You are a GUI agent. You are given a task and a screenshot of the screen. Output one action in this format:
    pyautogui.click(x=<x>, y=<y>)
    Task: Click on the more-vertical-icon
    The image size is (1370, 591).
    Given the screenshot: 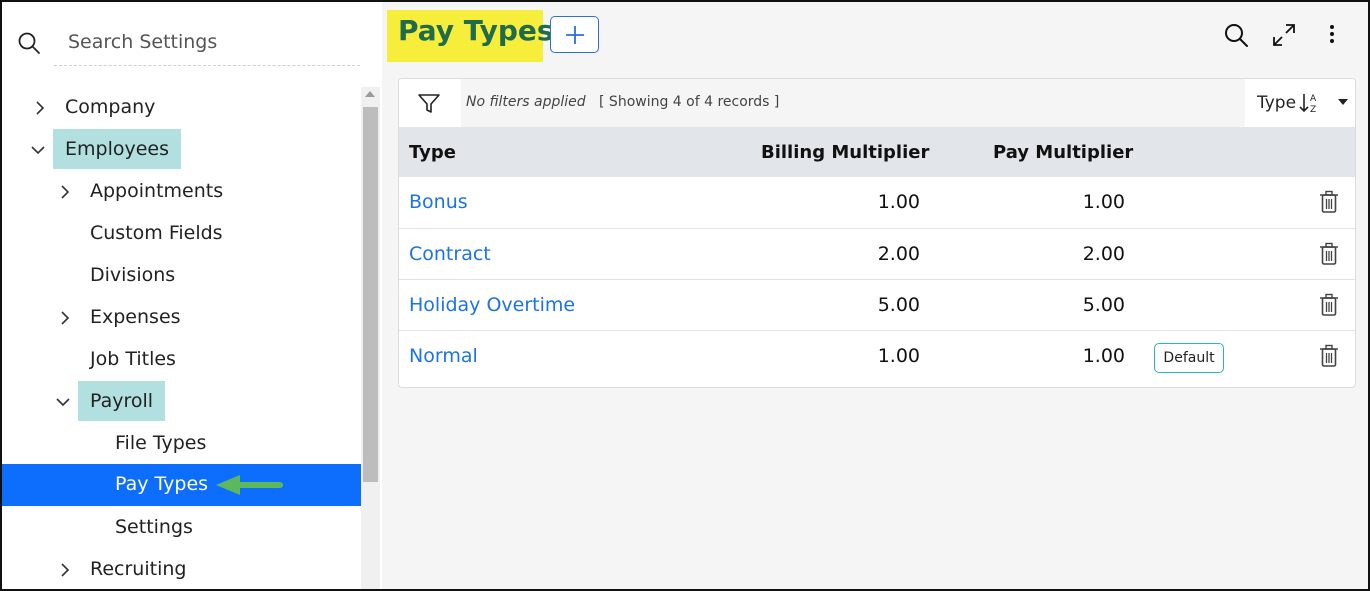 What is the action you would take?
    pyautogui.click(x=1332, y=35)
    